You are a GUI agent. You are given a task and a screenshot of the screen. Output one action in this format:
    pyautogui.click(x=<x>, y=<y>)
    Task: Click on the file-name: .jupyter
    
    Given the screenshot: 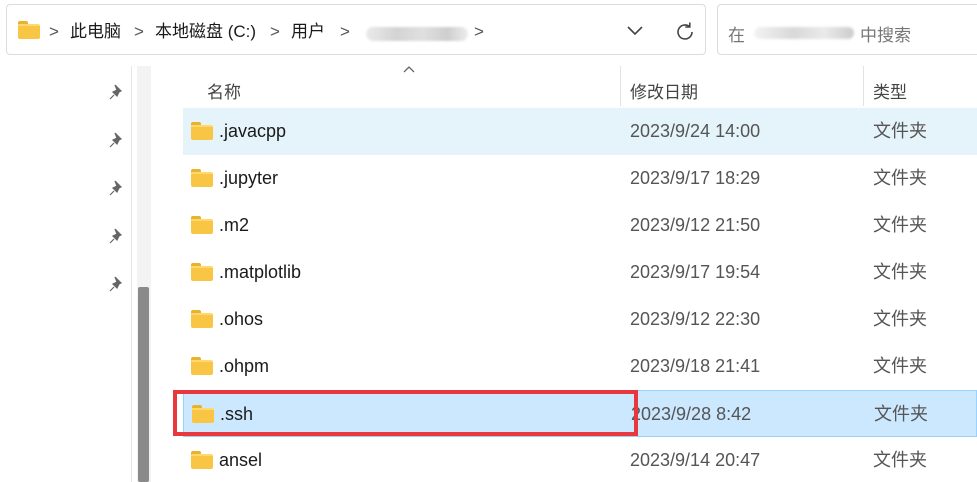 What is the action you would take?
    pyautogui.click(x=249, y=178)
    